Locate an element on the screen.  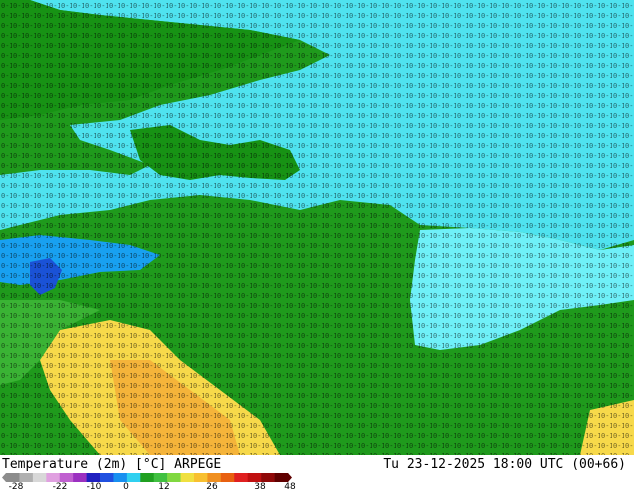
colorbar-arrow-right is located at coordinates (289, 477).